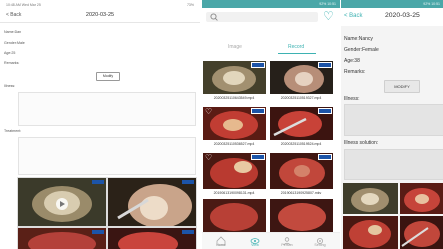 This screenshot has width=443, height=249. I want to click on tab-image: Image, so click(235, 47).